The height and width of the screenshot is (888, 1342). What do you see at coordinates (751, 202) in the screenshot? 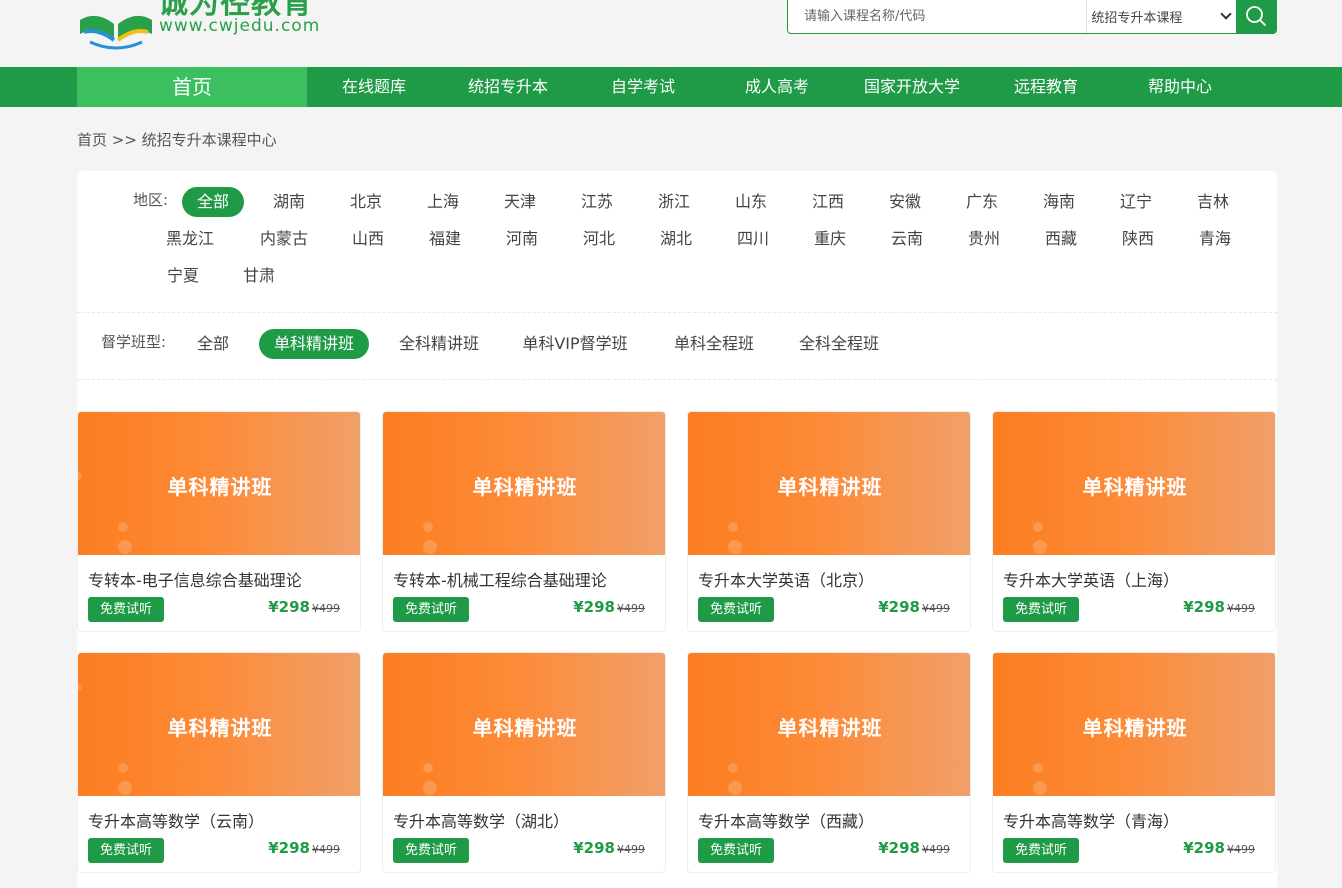
I see `region-tag: 山东` at bounding box center [751, 202].